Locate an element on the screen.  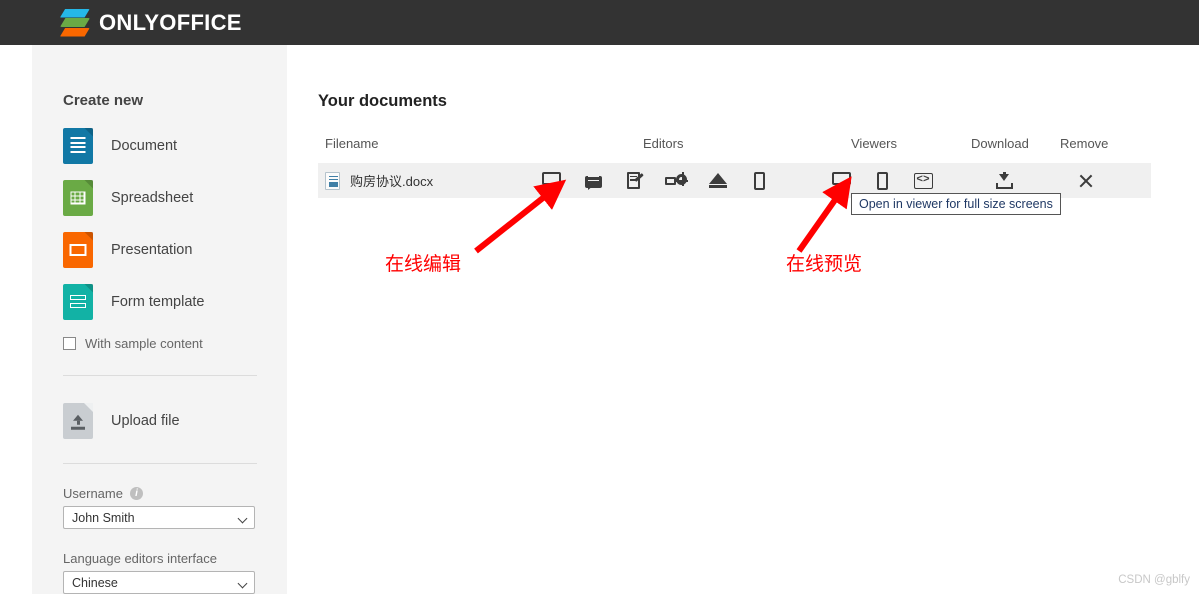
editor-monitor-button is located at coordinates (551, 180).